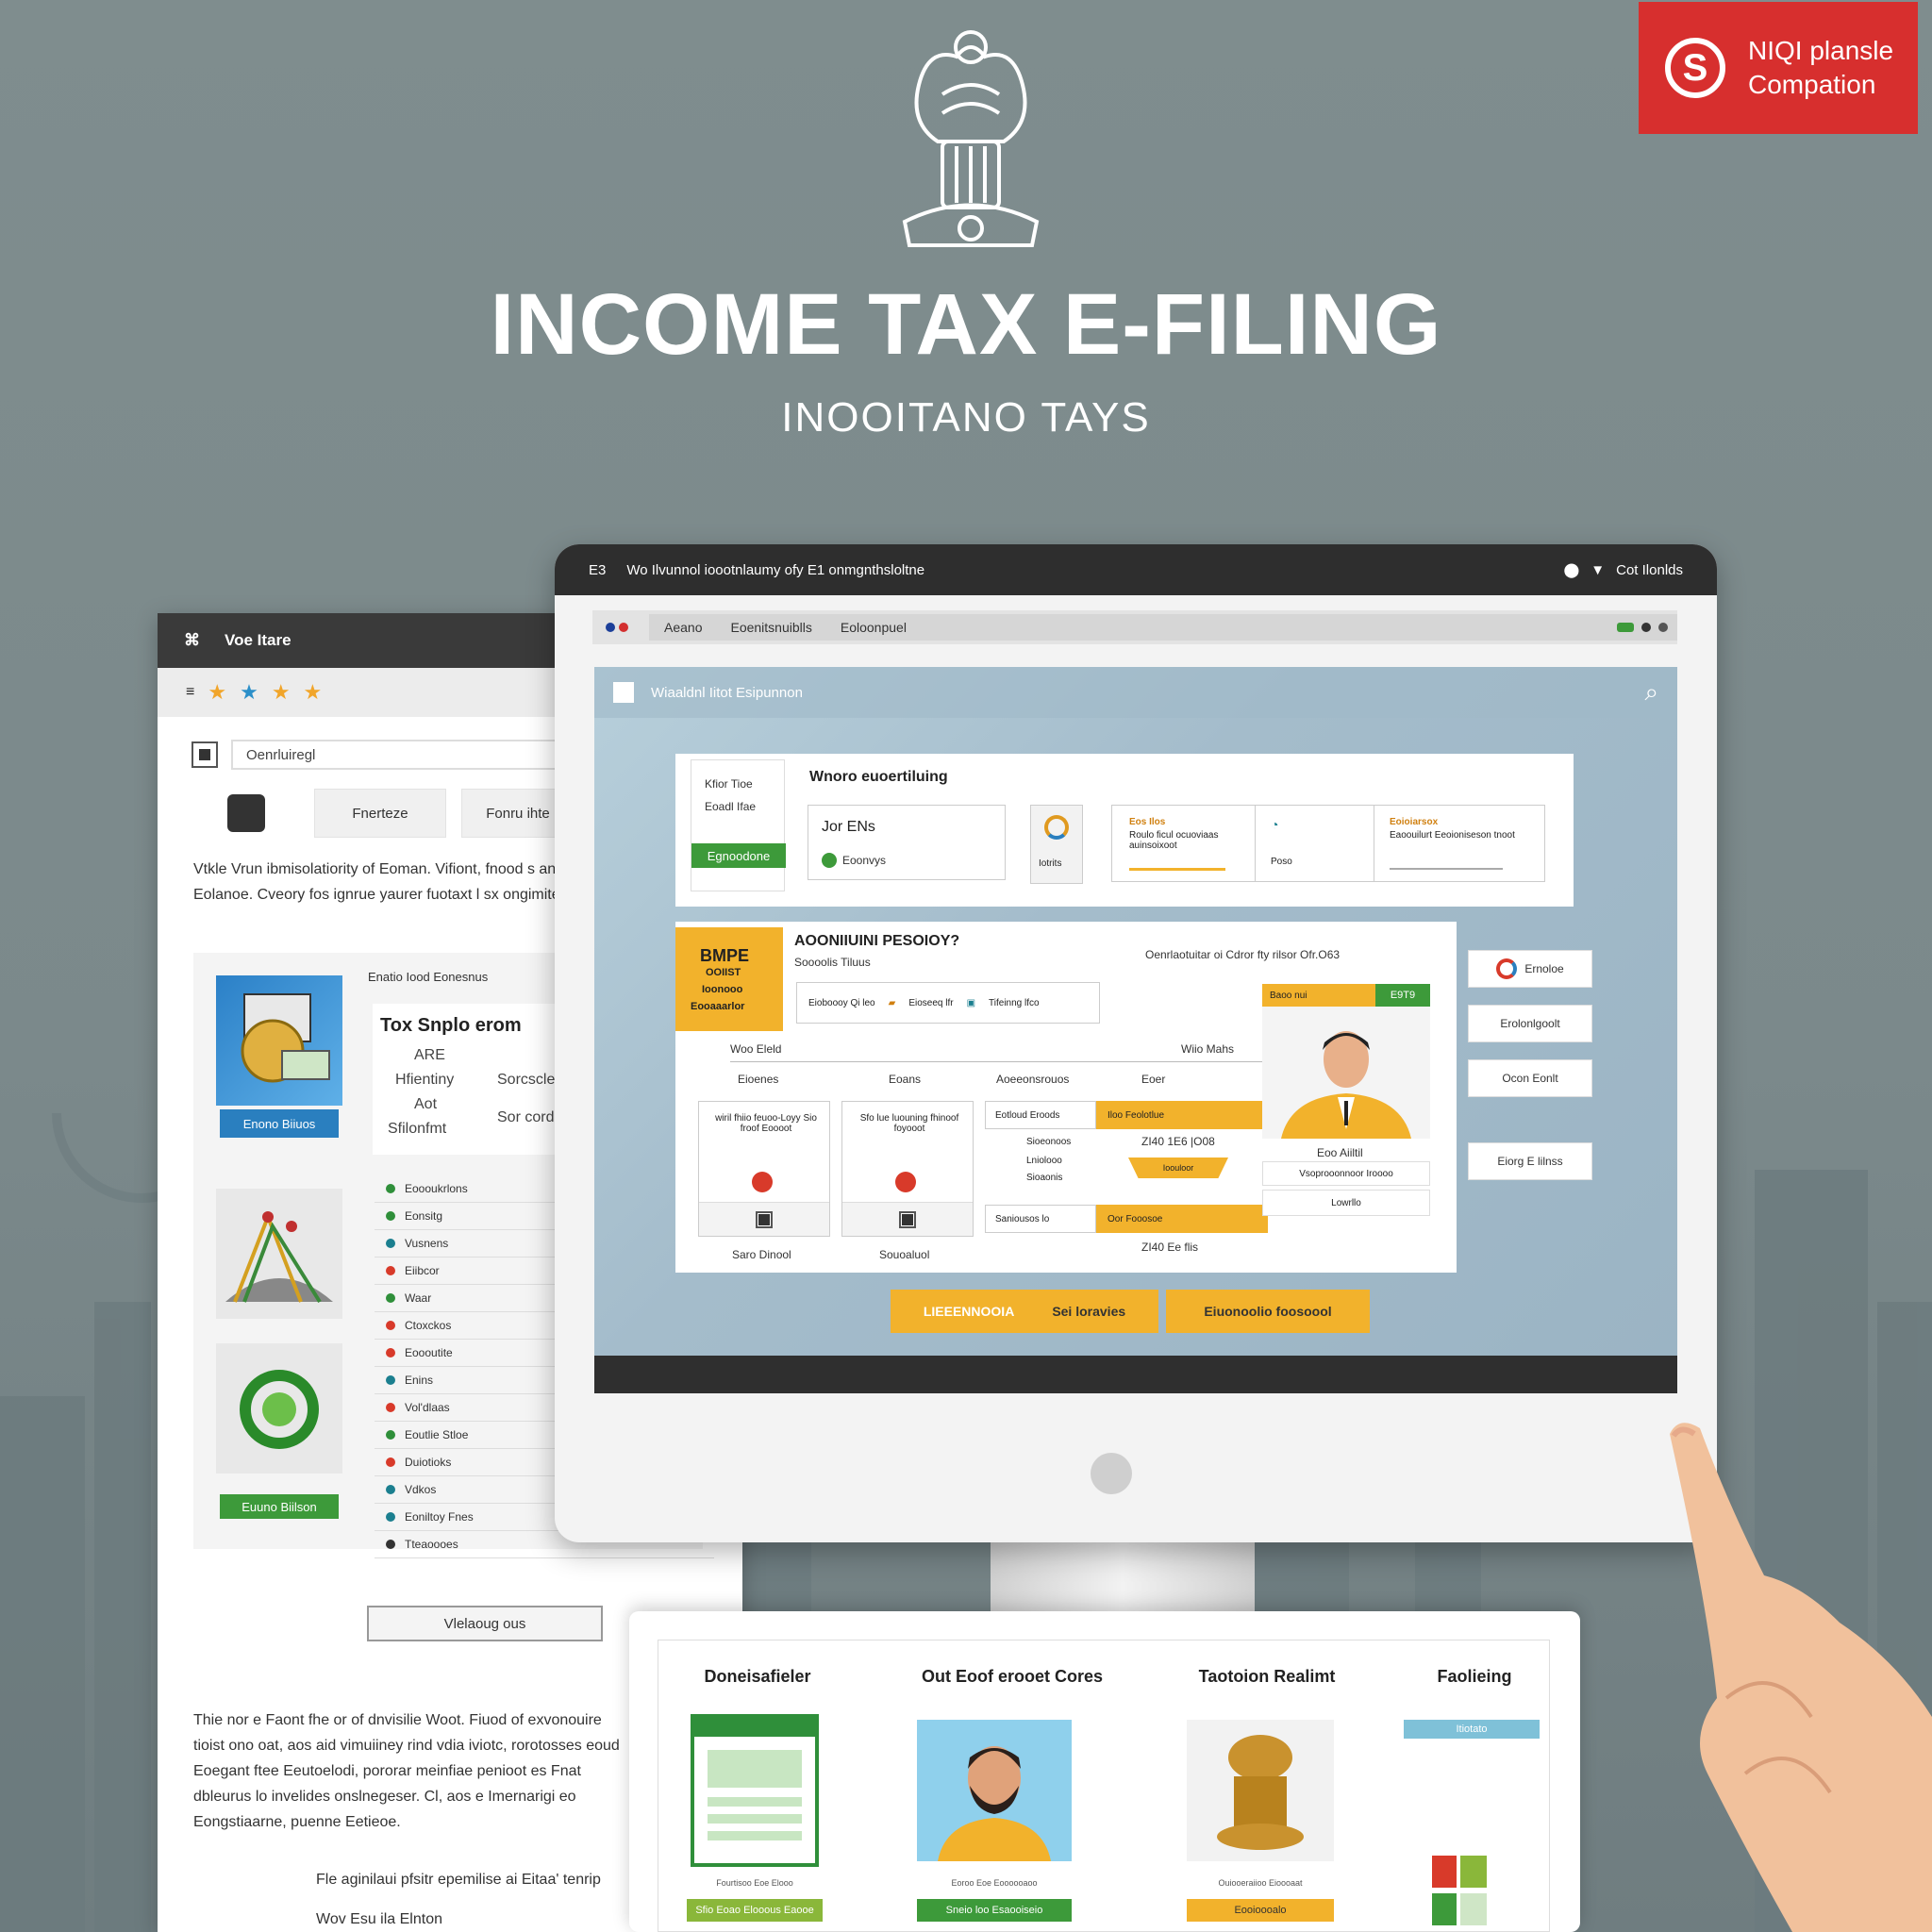 The width and height of the screenshot is (1932, 1932). What do you see at coordinates (1346, 1073) in the screenshot?
I see `user-avatar-icon` at bounding box center [1346, 1073].